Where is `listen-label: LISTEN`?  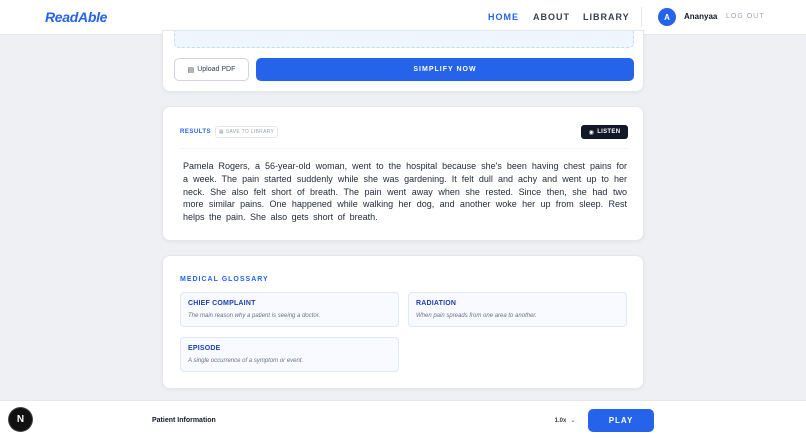
listen-label: LISTEN is located at coordinates (609, 132).